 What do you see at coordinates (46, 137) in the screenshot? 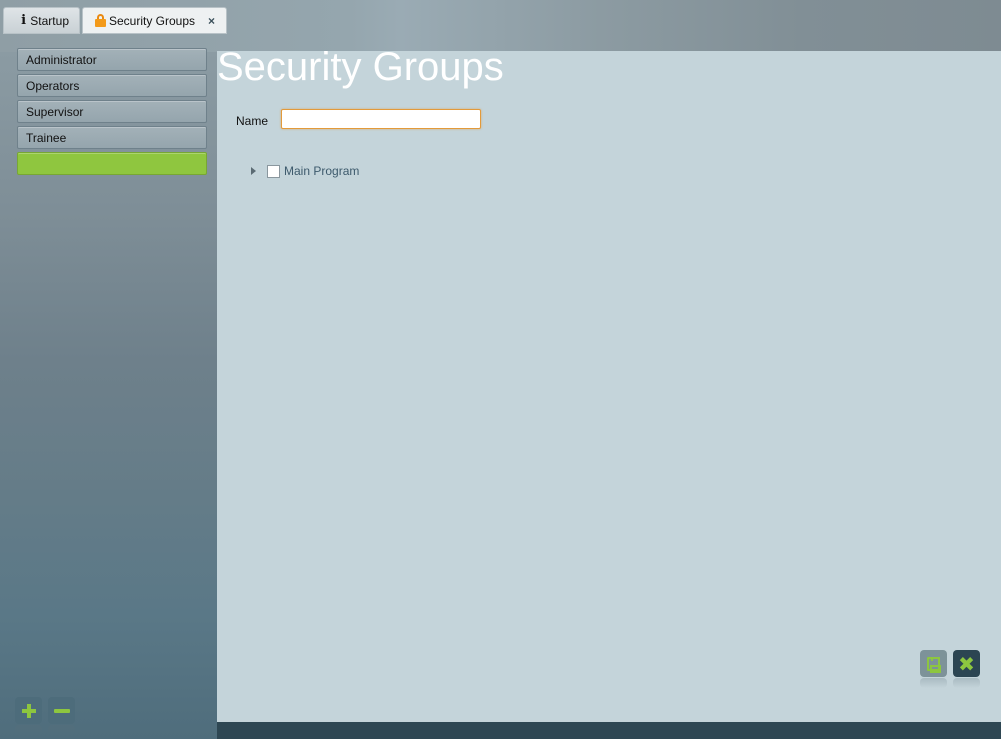
I see `group-label: Trainee` at bounding box center [46, 137].